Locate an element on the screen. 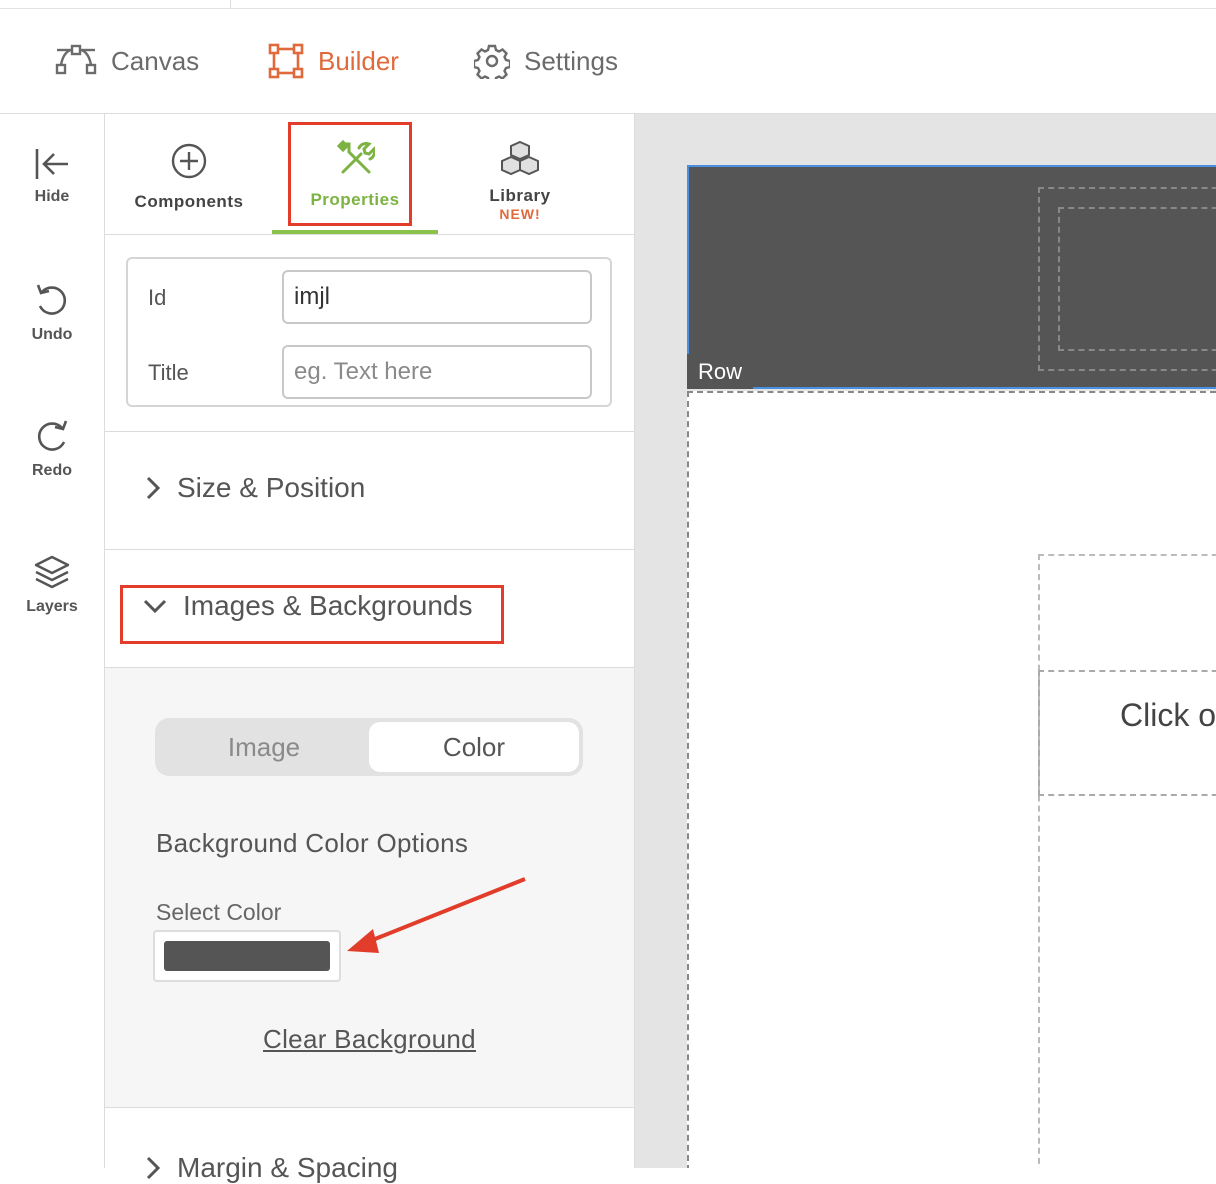  nav-builder-label: Builder is located at coordinates (358, 60).